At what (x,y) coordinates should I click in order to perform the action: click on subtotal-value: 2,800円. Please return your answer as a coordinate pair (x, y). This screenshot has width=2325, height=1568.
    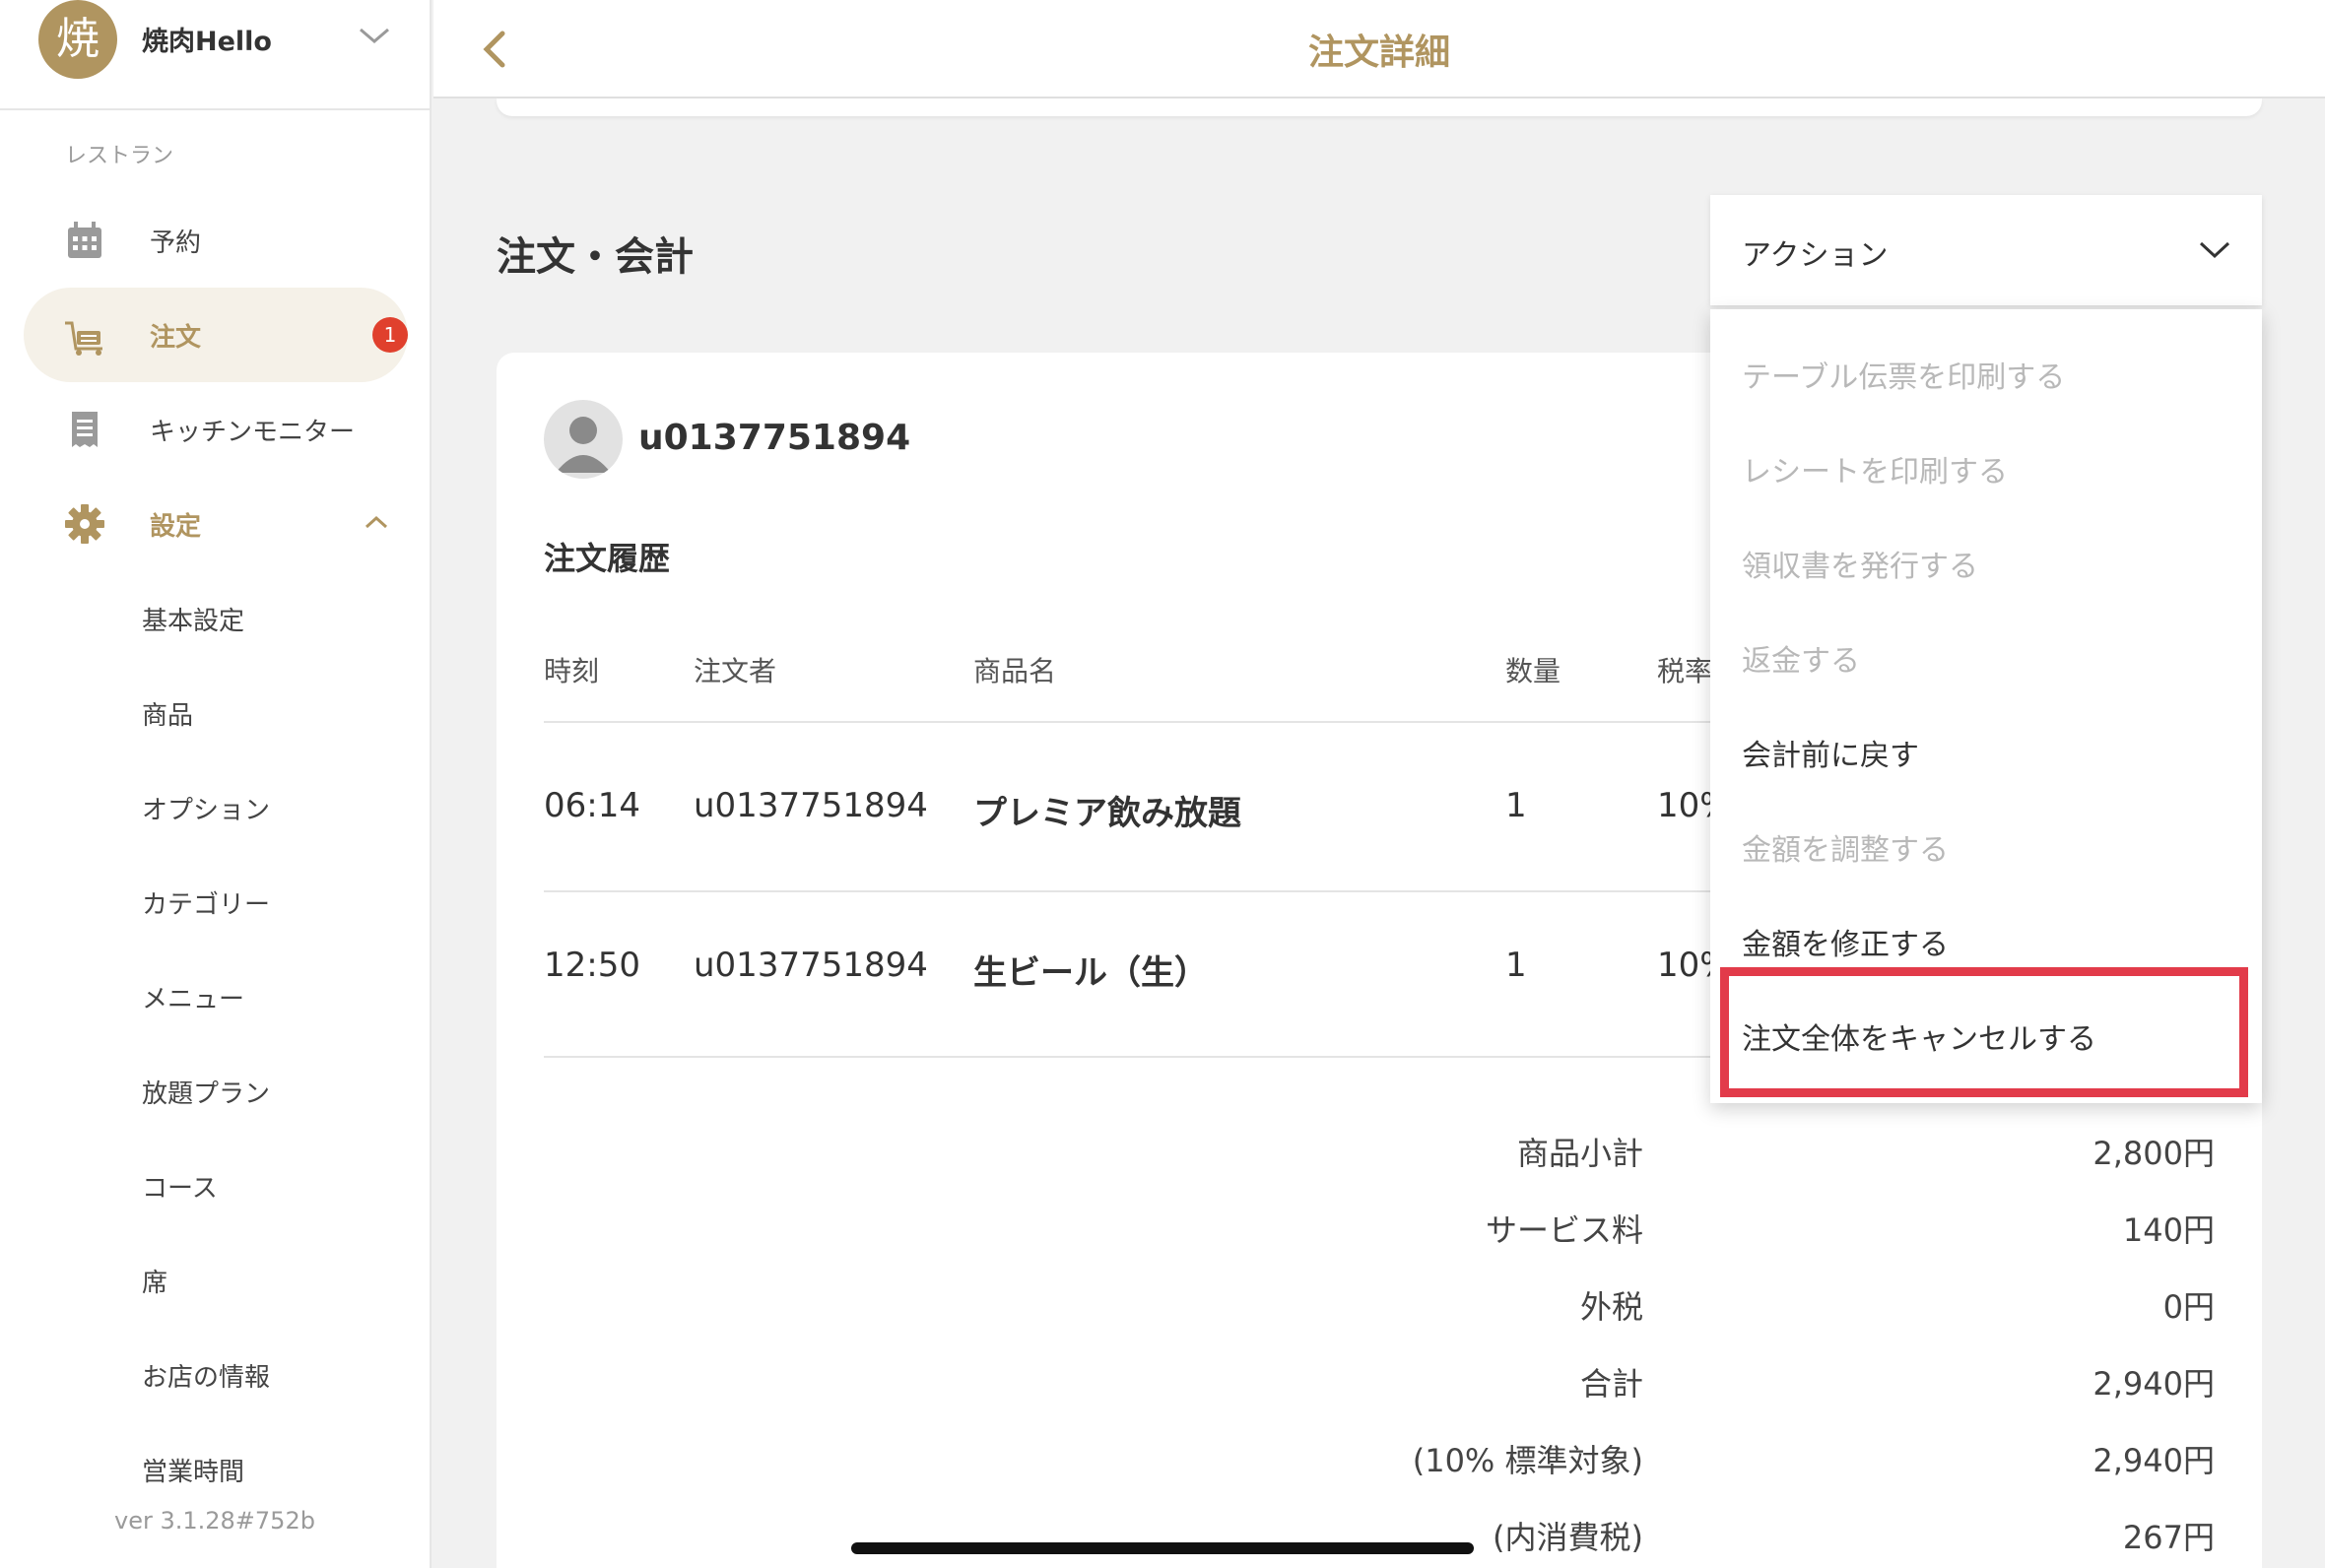
    Looking at the image, I should click on (2153, 1154).